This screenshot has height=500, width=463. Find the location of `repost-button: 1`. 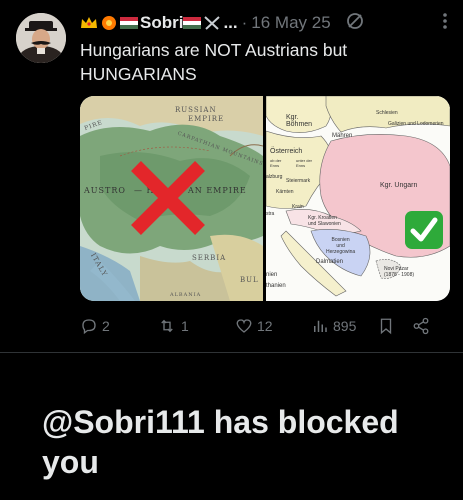

repost-button: 1 is located at coordinates (196, 326).